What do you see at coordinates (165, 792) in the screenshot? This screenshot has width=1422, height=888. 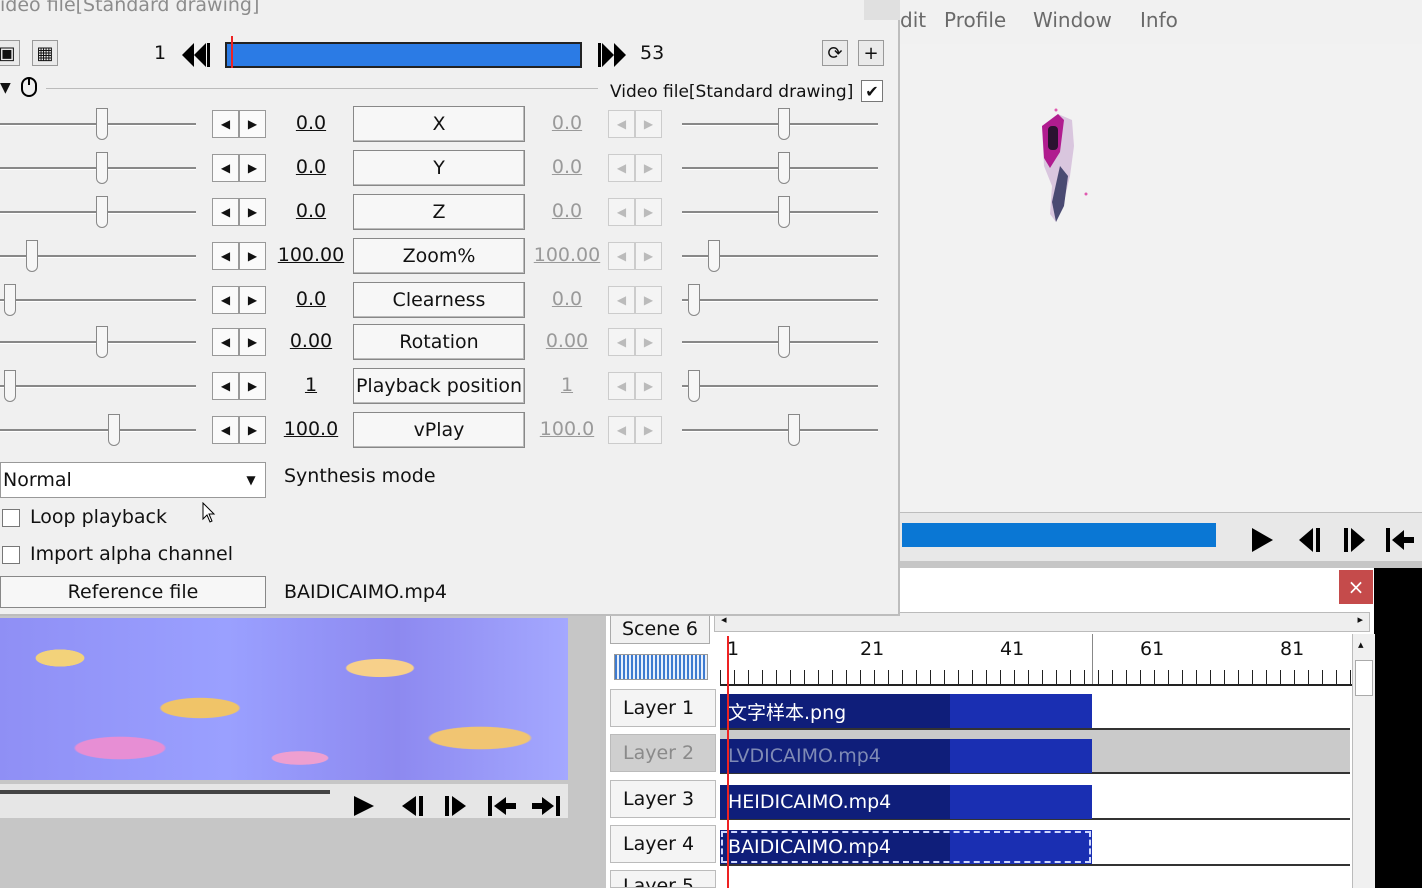 I see `secondary-seek-bar` at bounding box center [165, 792].